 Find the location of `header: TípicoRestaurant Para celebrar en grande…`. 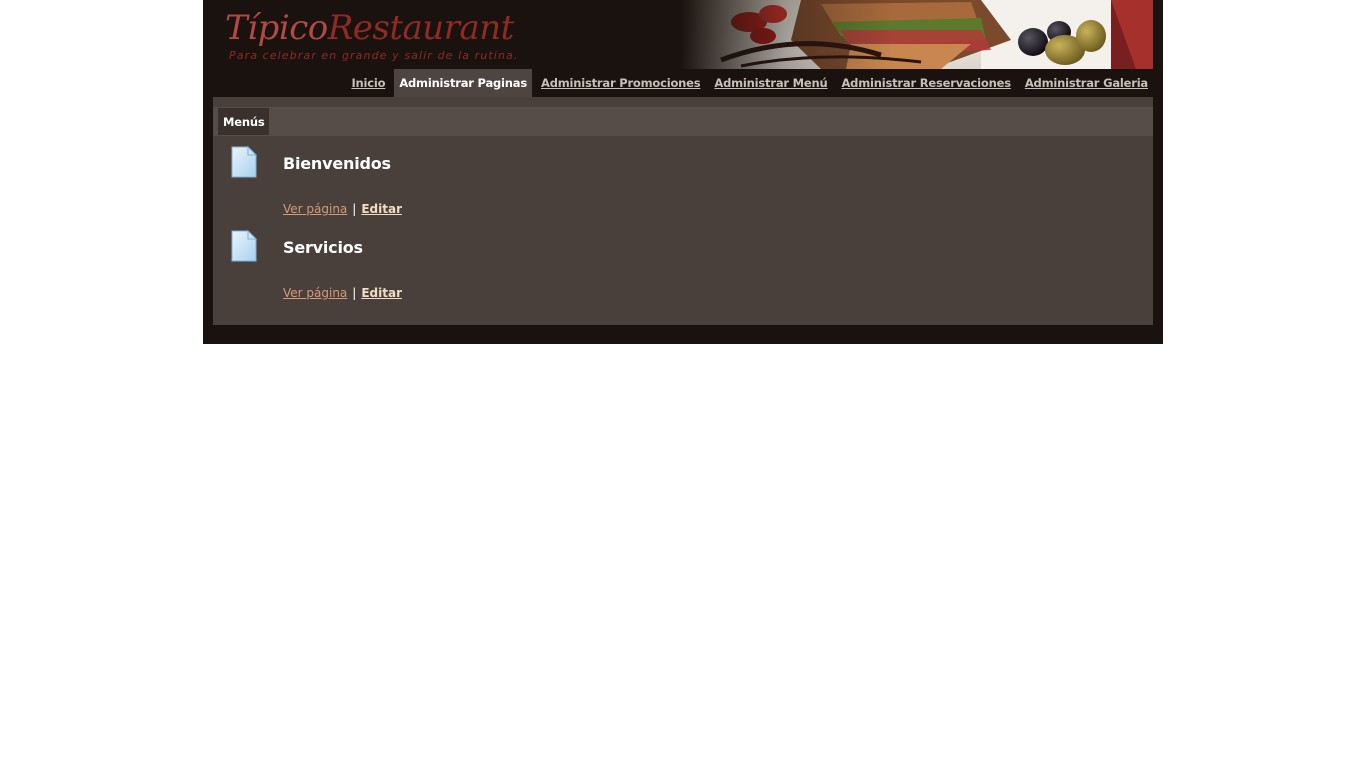

header: TípicoRestaurant Para celebrar en grande… is located at coordinates (683, 34).